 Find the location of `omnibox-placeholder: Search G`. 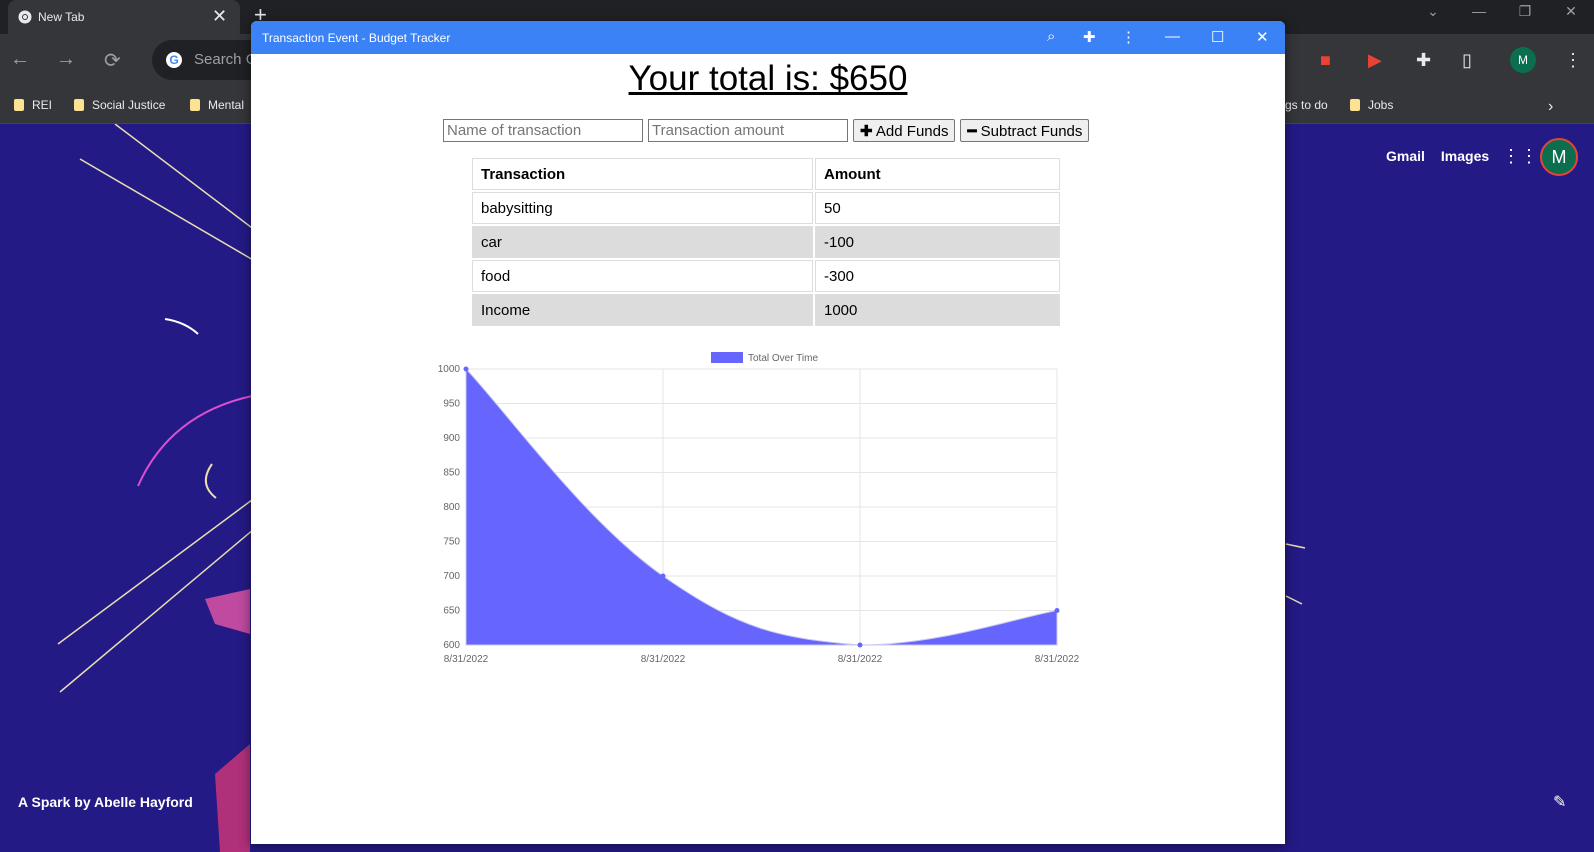

omnibox-placeholder: Search G is located at coordinates (226, 59).